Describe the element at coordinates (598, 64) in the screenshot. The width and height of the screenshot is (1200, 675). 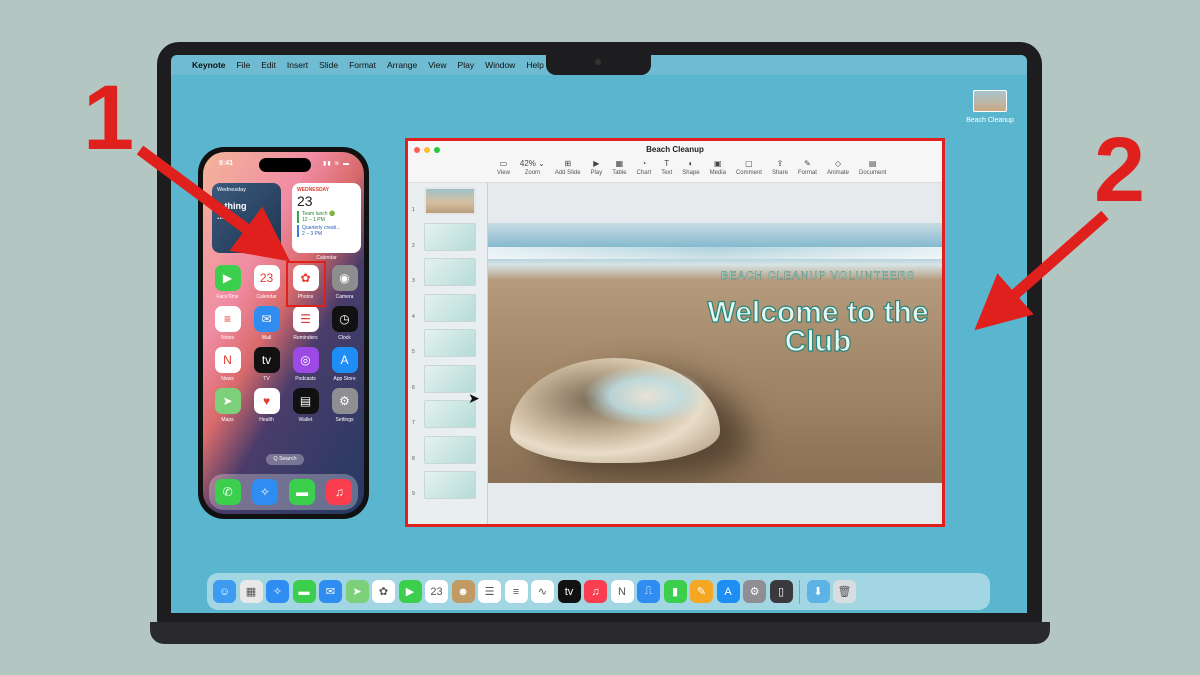
I see `camera-notch` at that location.